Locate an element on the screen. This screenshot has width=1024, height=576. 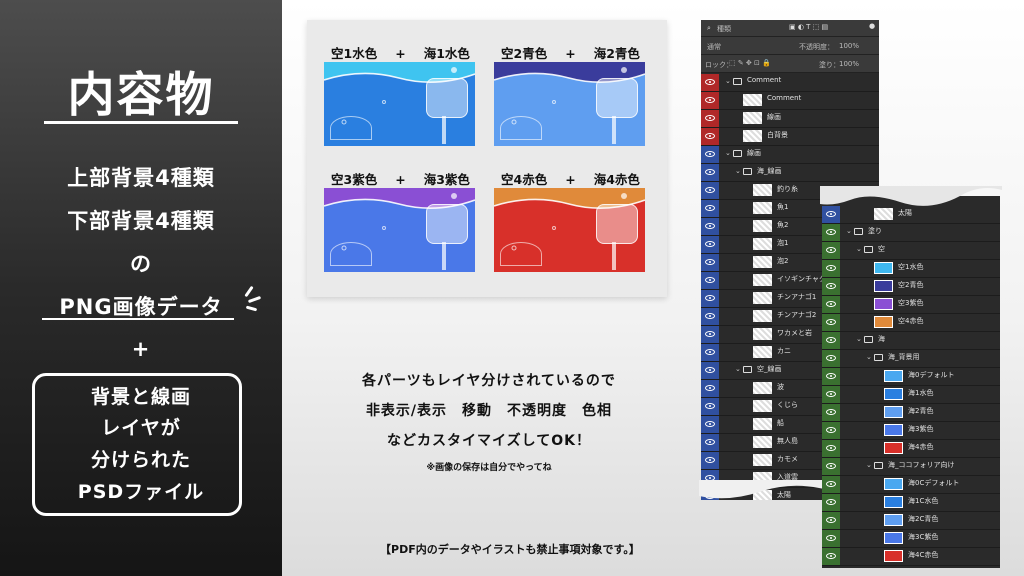
filter-icons: ▣ ◐ T ⬚ ▤ is located at coordinates (808, 27).